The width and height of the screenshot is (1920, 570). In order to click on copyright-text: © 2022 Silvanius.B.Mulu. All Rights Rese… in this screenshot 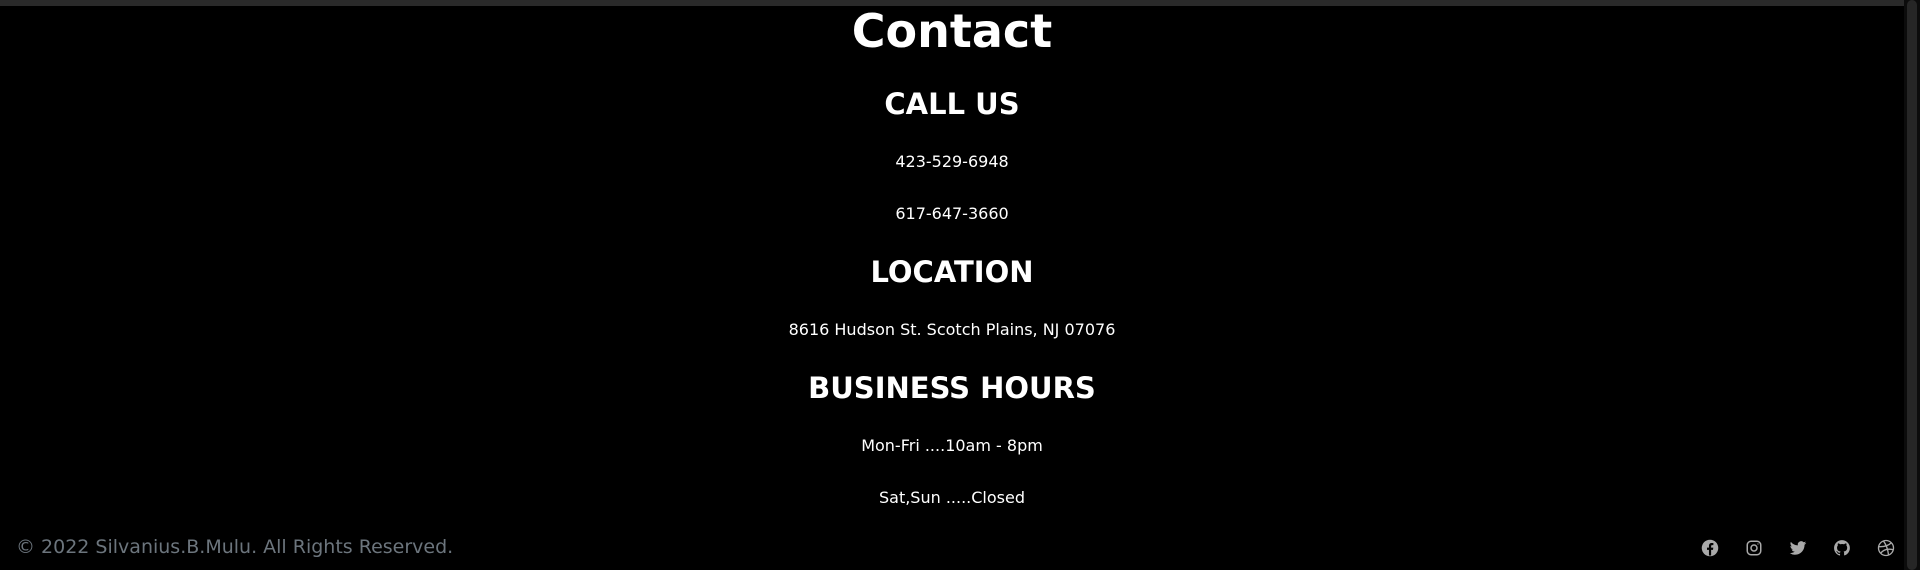, I will do `click(235, 547)`.